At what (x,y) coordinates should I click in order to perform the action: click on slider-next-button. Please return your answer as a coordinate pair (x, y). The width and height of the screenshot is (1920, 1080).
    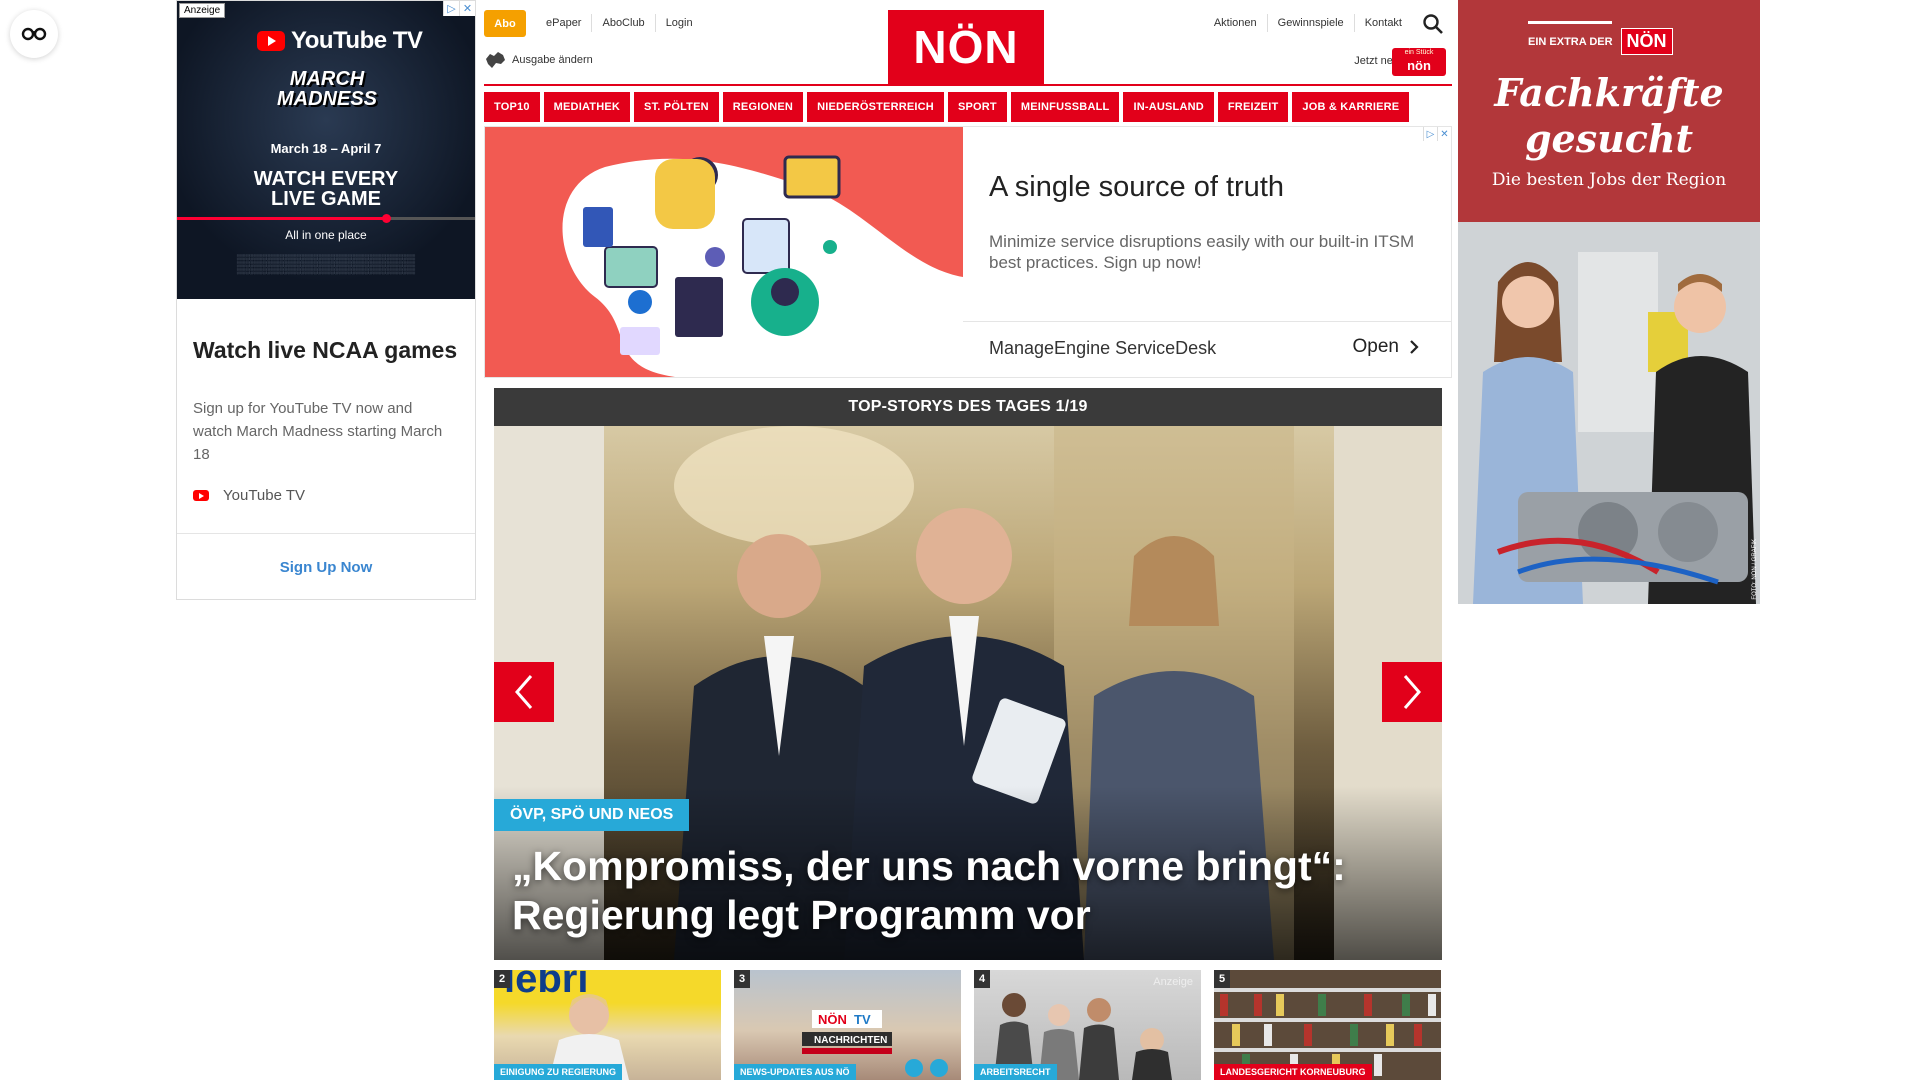
    Looking at the image, I should click on (1412, 692).